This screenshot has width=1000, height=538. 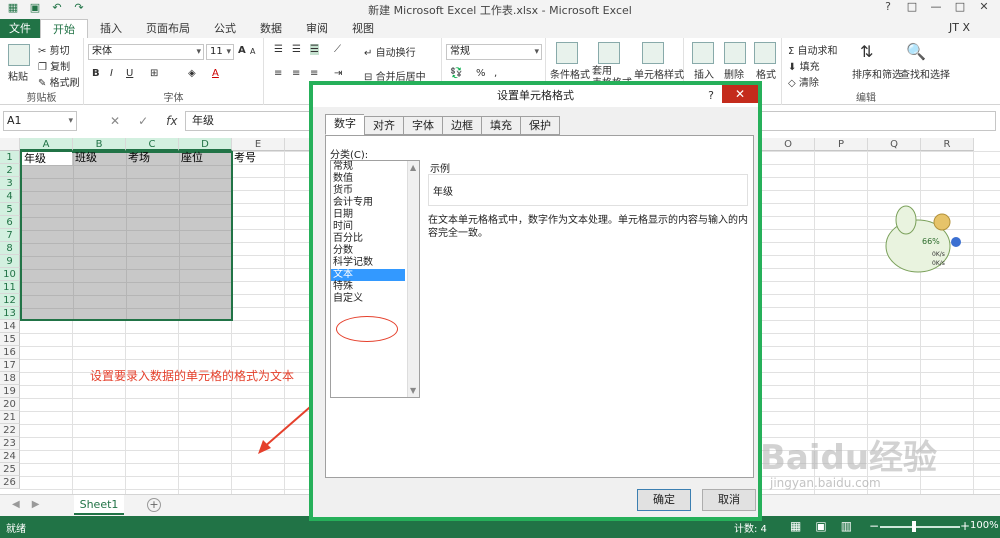 What do you see at coordinates (47, 158) in the screenshot?
I see `cell-a1: 年级` at bounding box center [47, 158].